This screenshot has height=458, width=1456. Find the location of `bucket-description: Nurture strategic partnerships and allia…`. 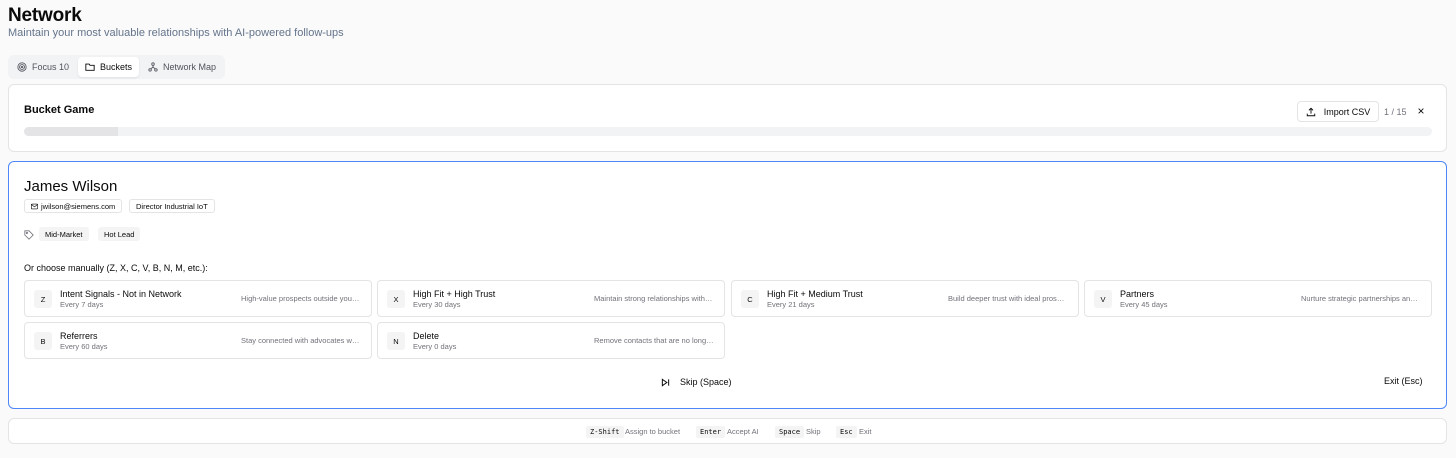

bucket-description: Nurture strategic partnerships and allia… is located at coordinates (1361, 298).